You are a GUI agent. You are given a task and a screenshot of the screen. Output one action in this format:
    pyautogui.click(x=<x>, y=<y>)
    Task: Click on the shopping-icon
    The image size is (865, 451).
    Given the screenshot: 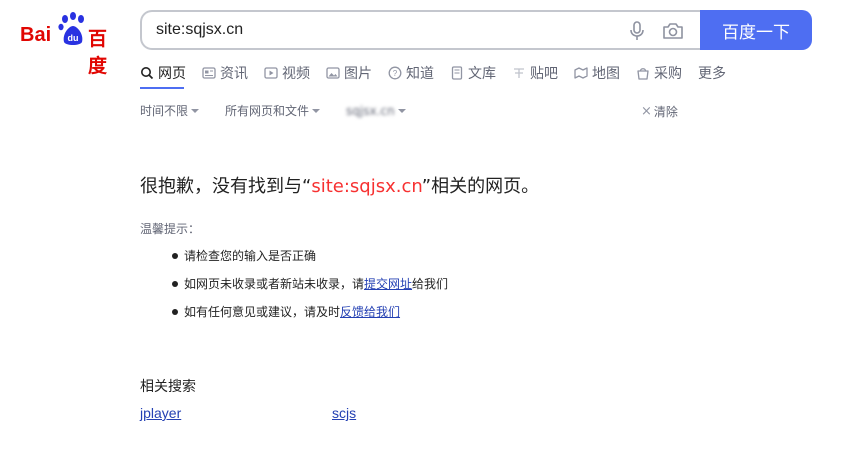 What is the action you would take?
    pyautogui.click(x=643, y=74)
    